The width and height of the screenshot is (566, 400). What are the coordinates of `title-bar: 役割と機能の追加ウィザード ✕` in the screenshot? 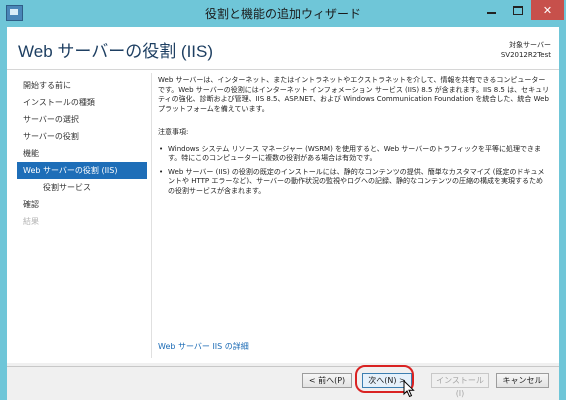 It's located at (283, 13).